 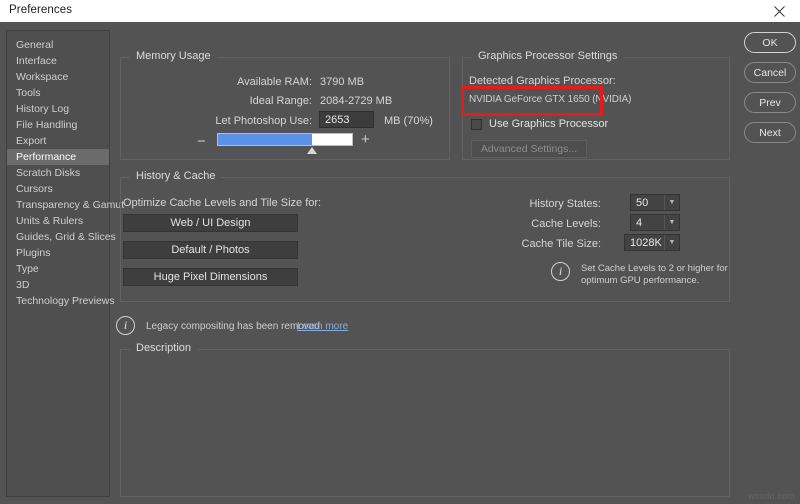 What do you see at coordinates (642, 202) in the screenshot?
I see `history-states-value: 50` at bounding box center [642, 202].